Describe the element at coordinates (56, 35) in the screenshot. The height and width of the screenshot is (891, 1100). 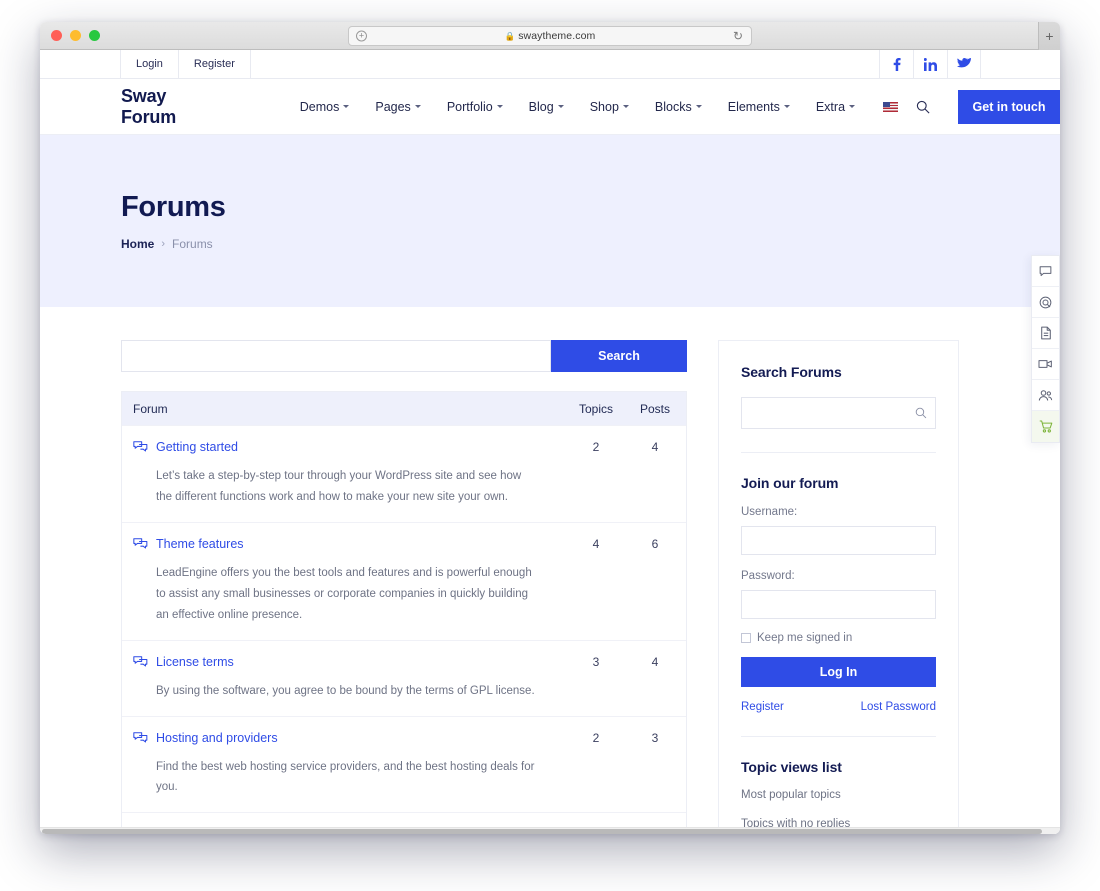
I see `close-window-button` at that location.